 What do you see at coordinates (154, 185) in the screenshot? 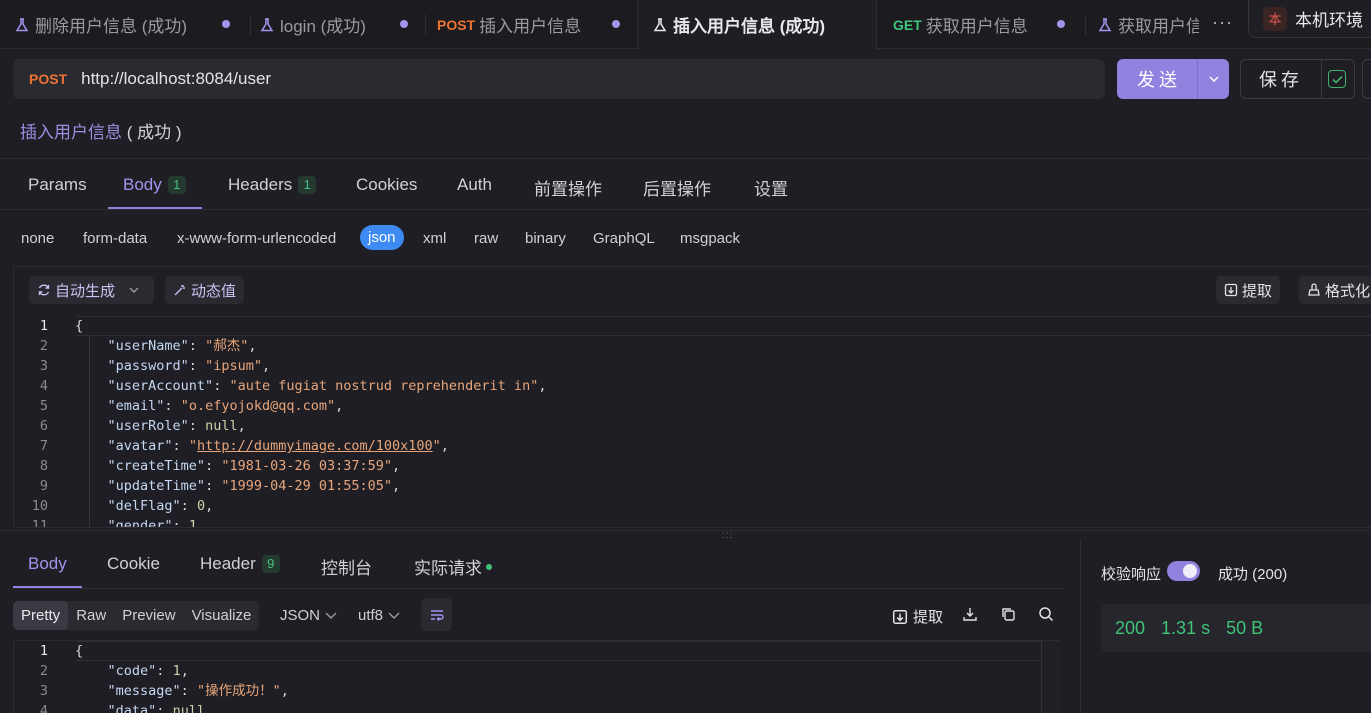
I see `tab-body: Body 1` at bounding box center [154, 185].